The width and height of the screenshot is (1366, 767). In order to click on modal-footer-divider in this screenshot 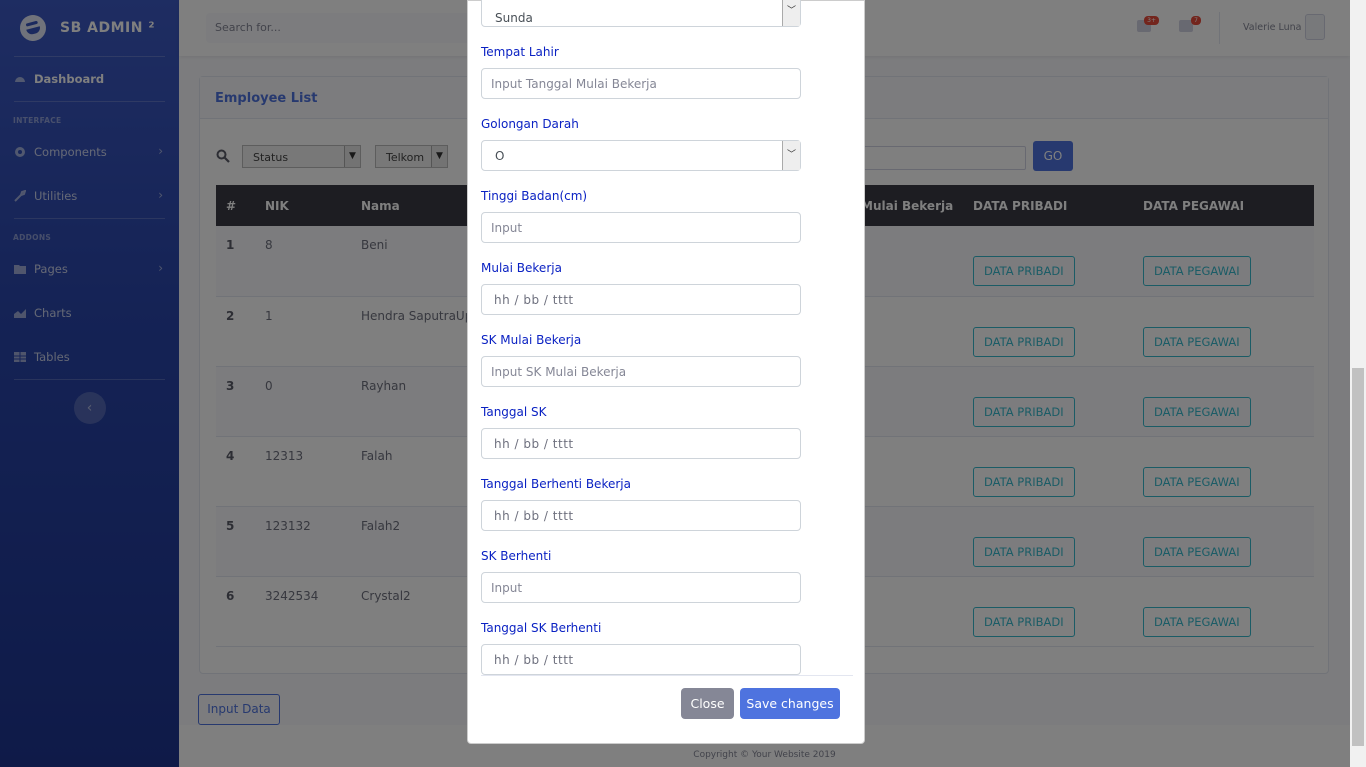, I will do `click(667, 675)`.